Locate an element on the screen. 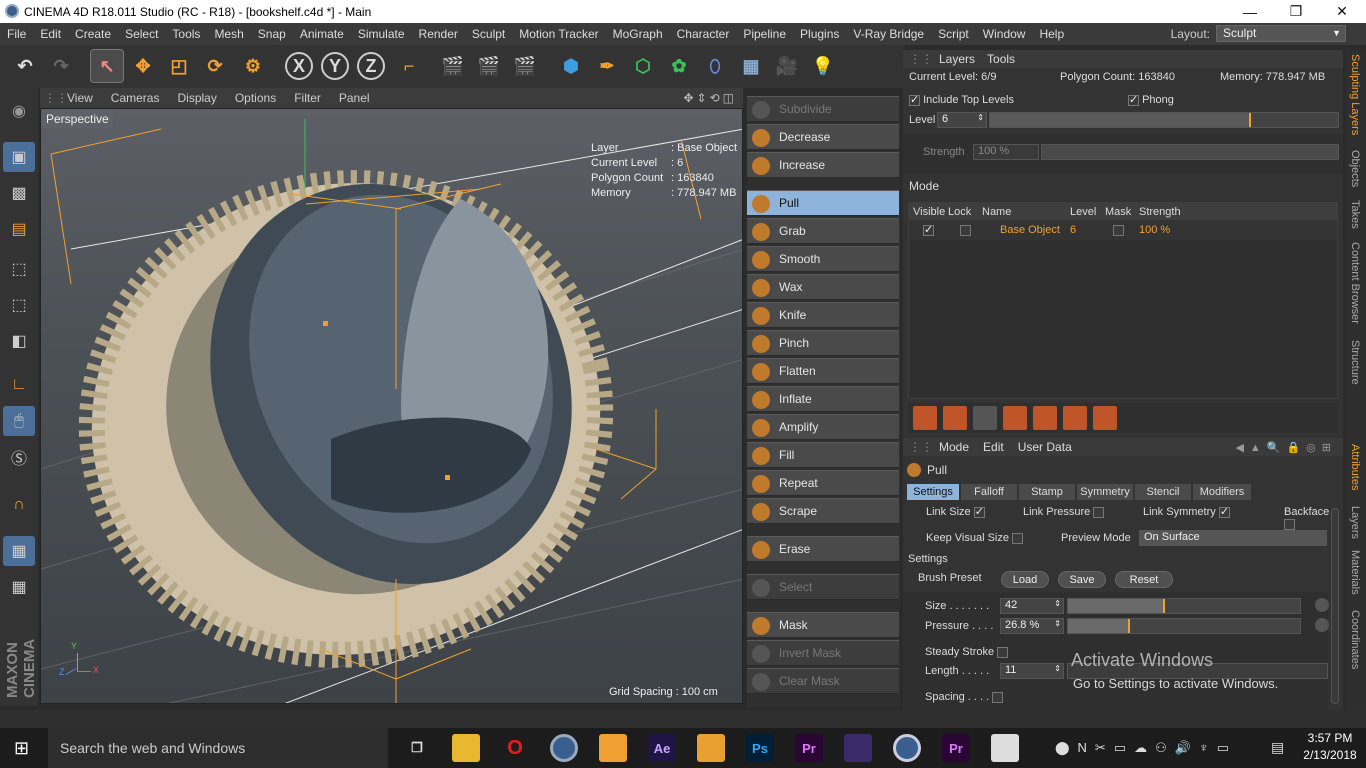 This screenshot has width=1366, height=768. tab-attributes: Attributes is located at coordinates (1355, 467).